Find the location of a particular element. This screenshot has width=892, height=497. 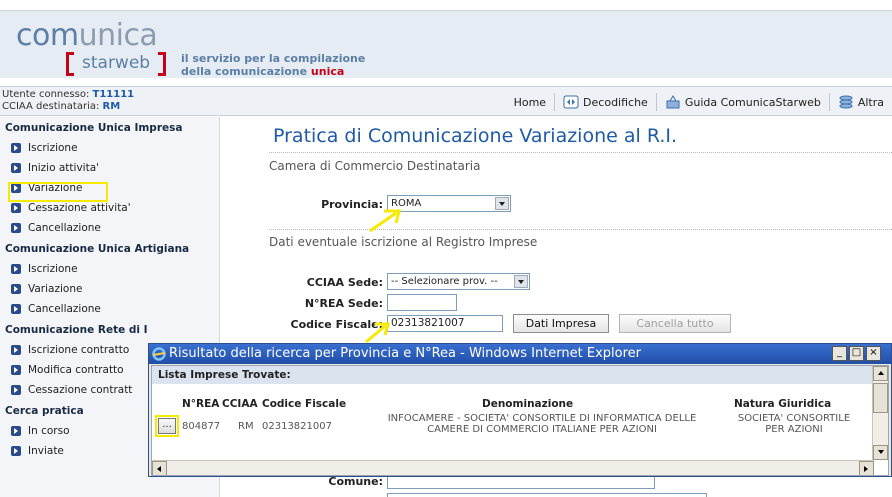

nav-guida: Guida ComunicaStarweb is located at coordinates (742, 102).